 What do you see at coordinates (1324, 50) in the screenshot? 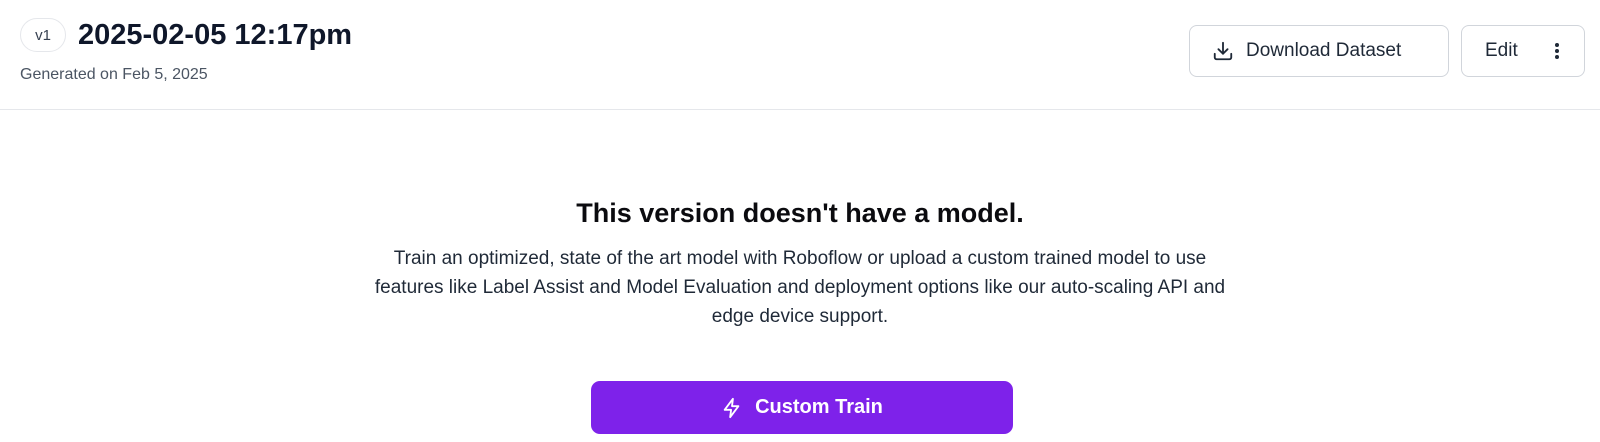
I see `download-dataset-label: Download Dataset` at bounding box center [1324, 50].